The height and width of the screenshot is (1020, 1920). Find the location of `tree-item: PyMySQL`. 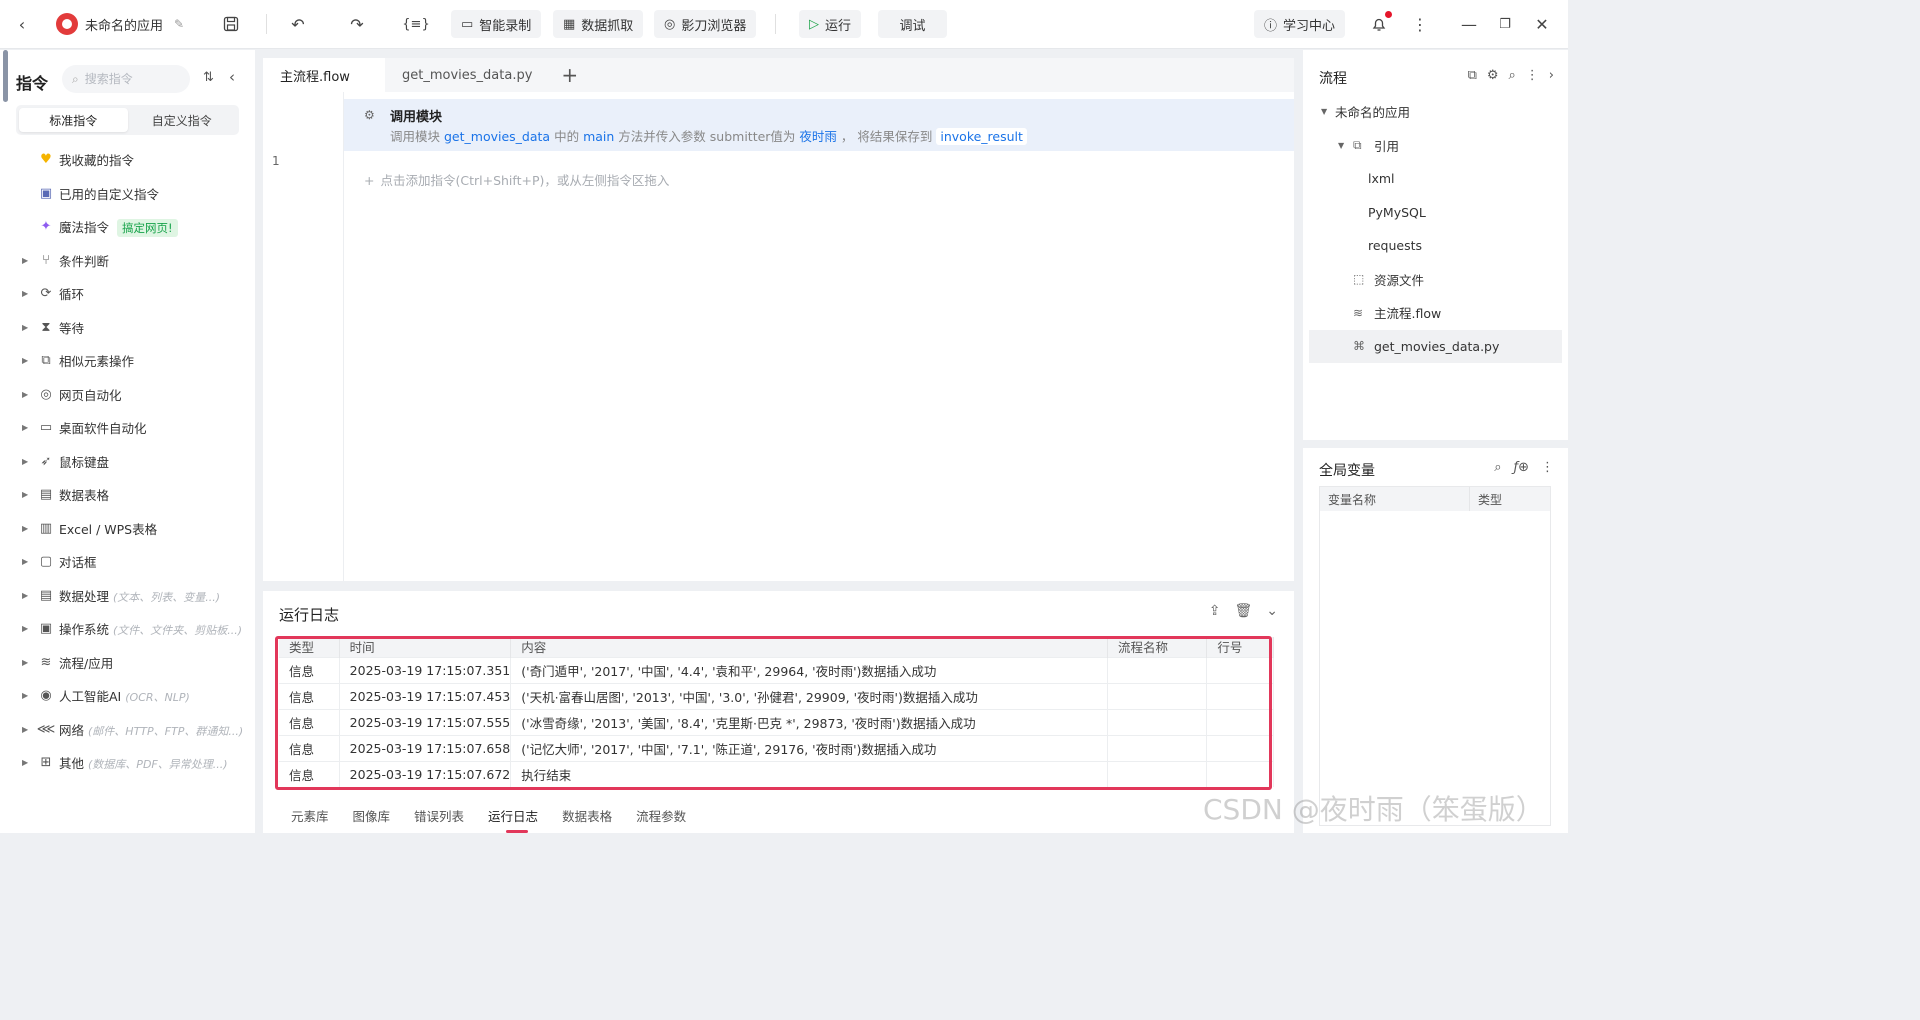

tree-item: PyMySQL is located at coordinates (1435, 213).